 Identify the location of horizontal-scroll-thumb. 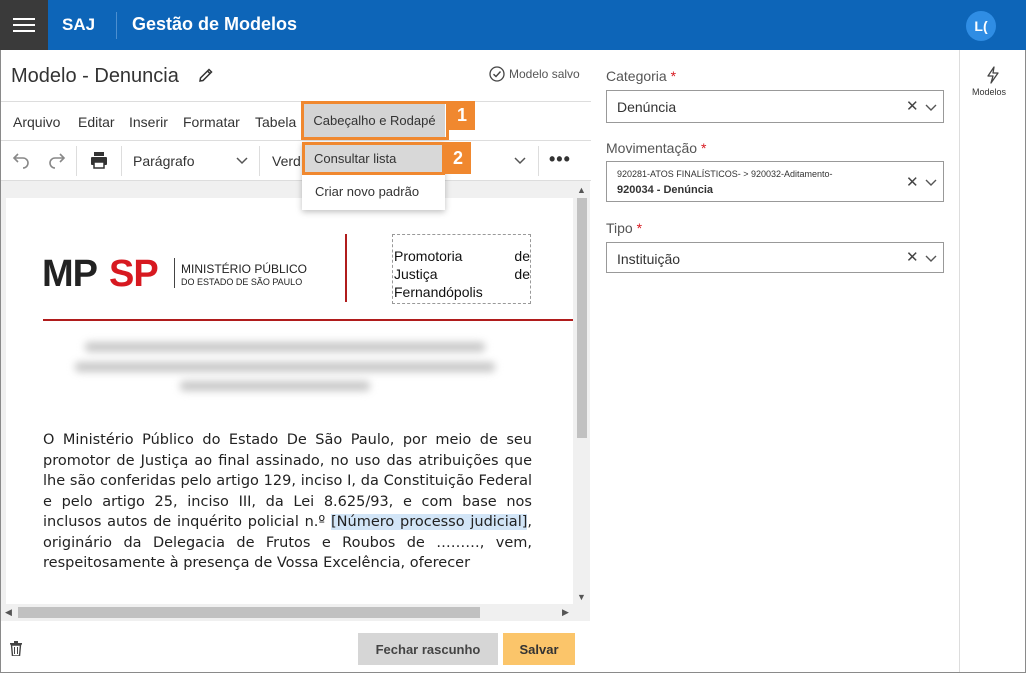
(249, 612).